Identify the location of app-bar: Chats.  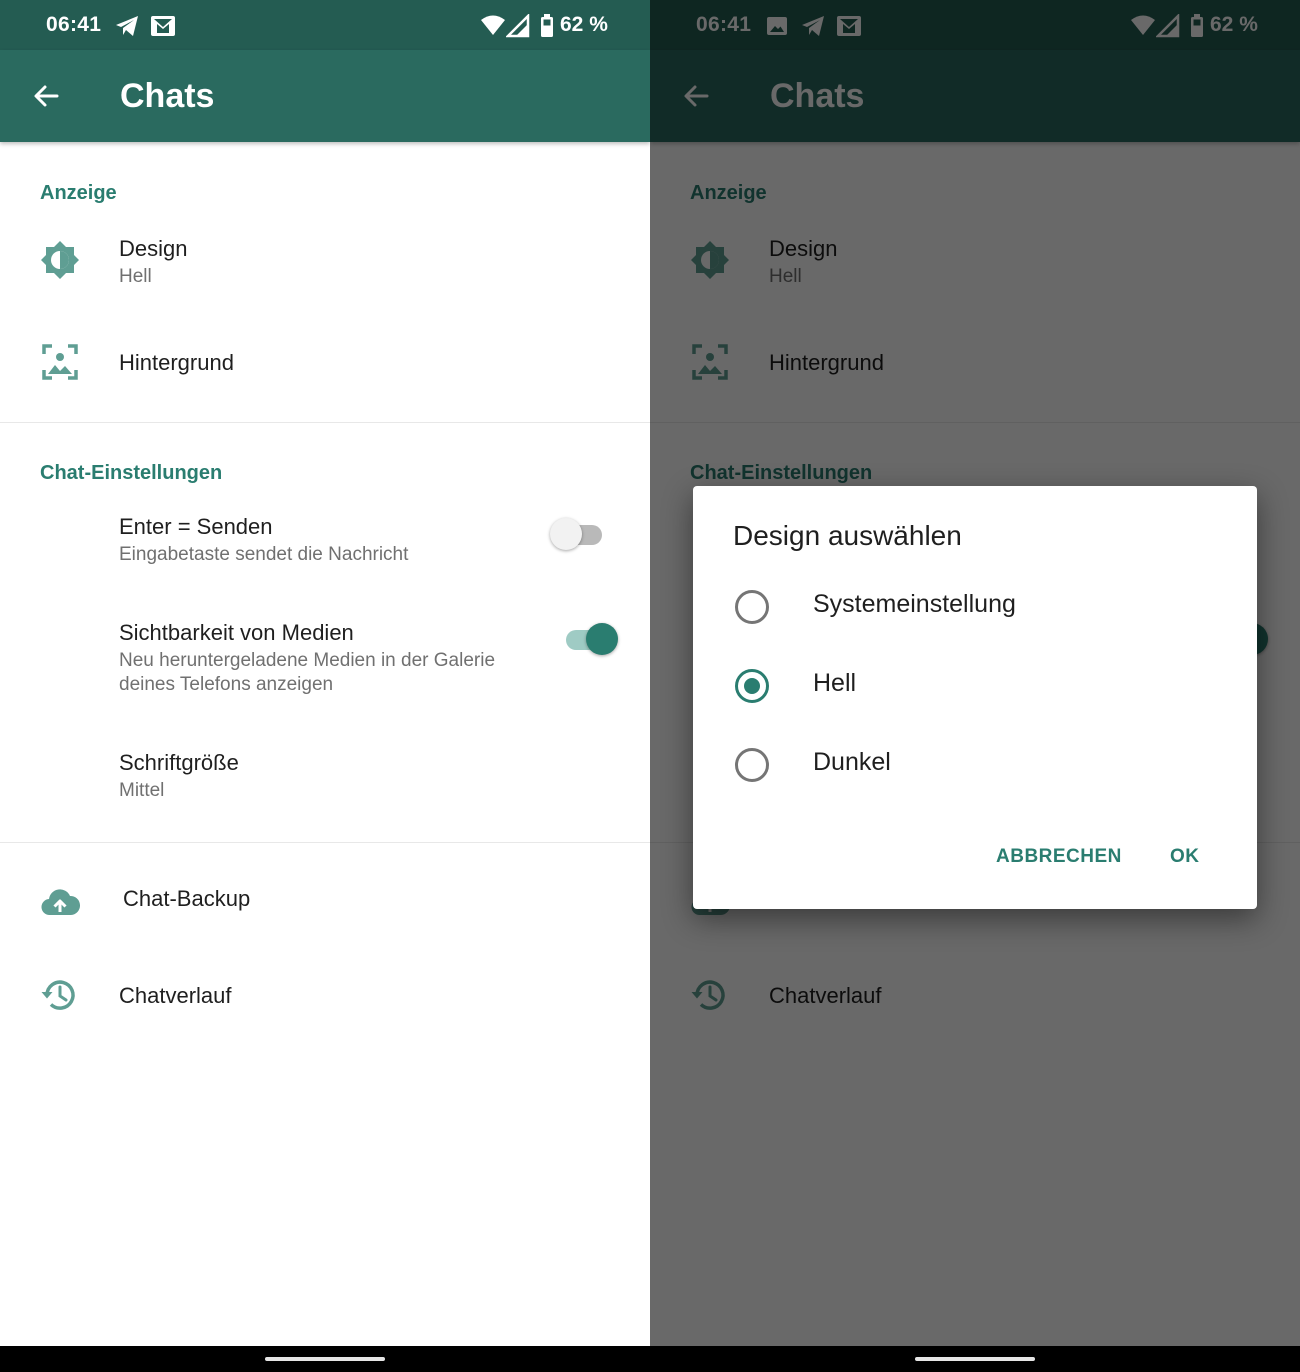
(325, 96).